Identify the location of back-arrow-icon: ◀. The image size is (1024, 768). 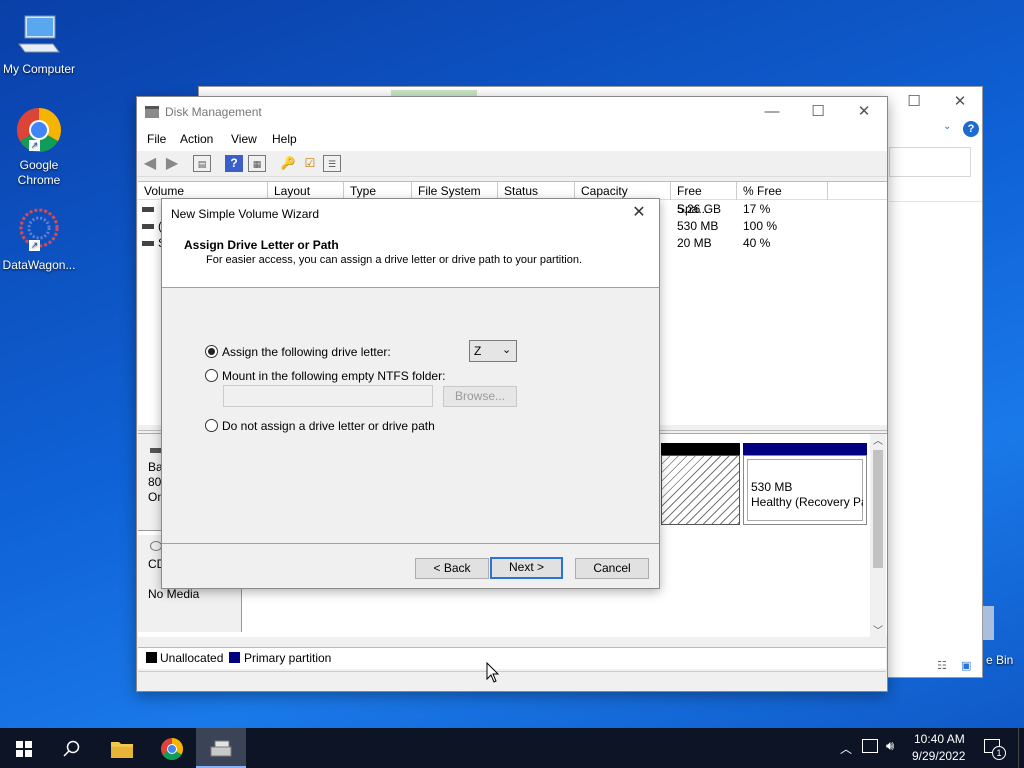
(150, 163).